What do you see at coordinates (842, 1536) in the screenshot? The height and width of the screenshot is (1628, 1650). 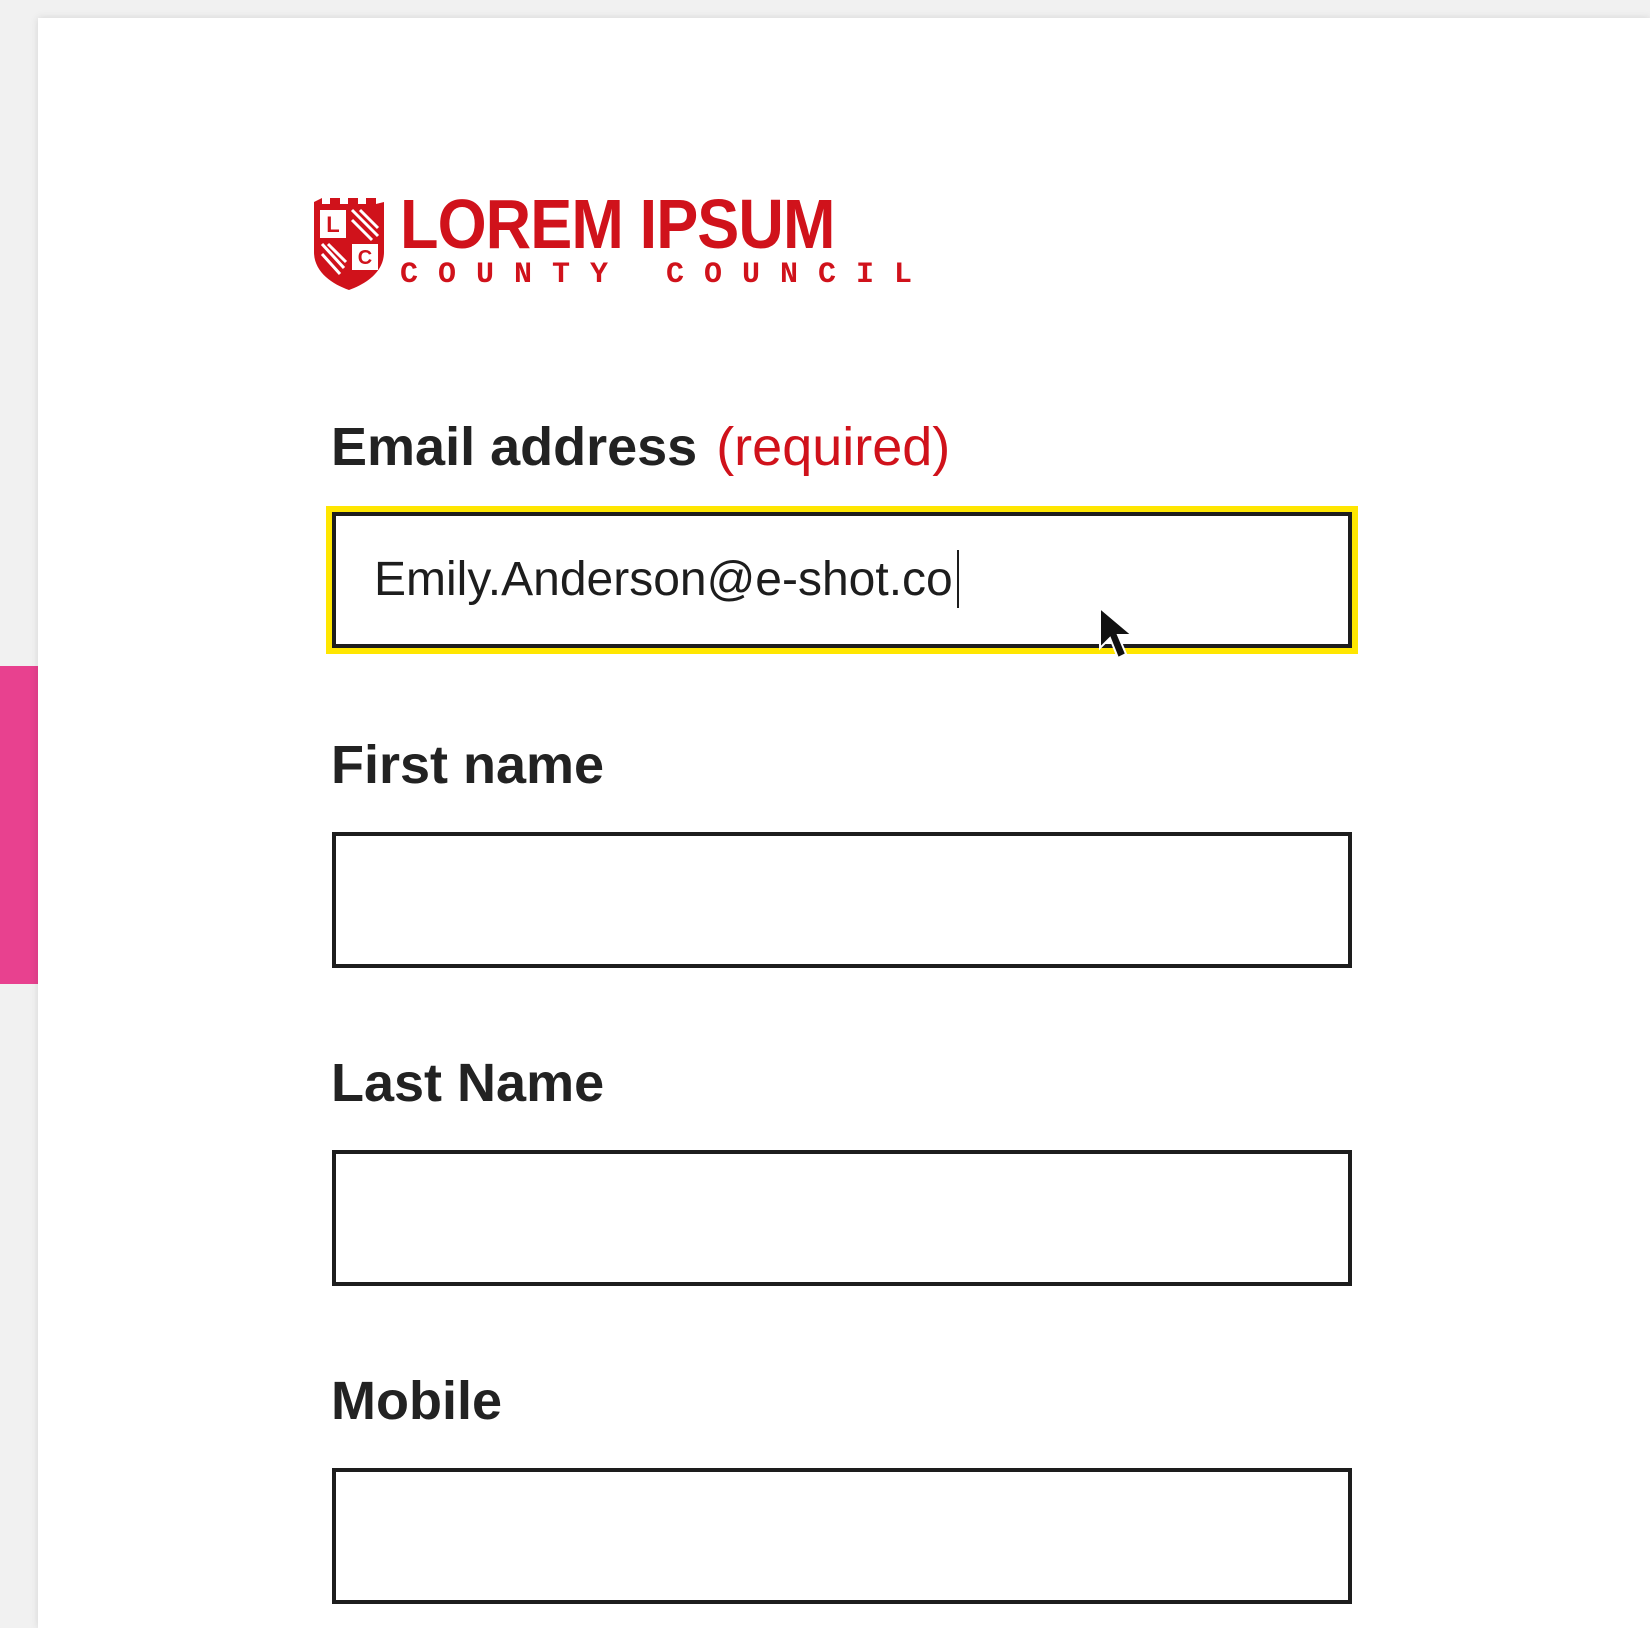 I see `mobile-field` at bounding box center [842, 1536].